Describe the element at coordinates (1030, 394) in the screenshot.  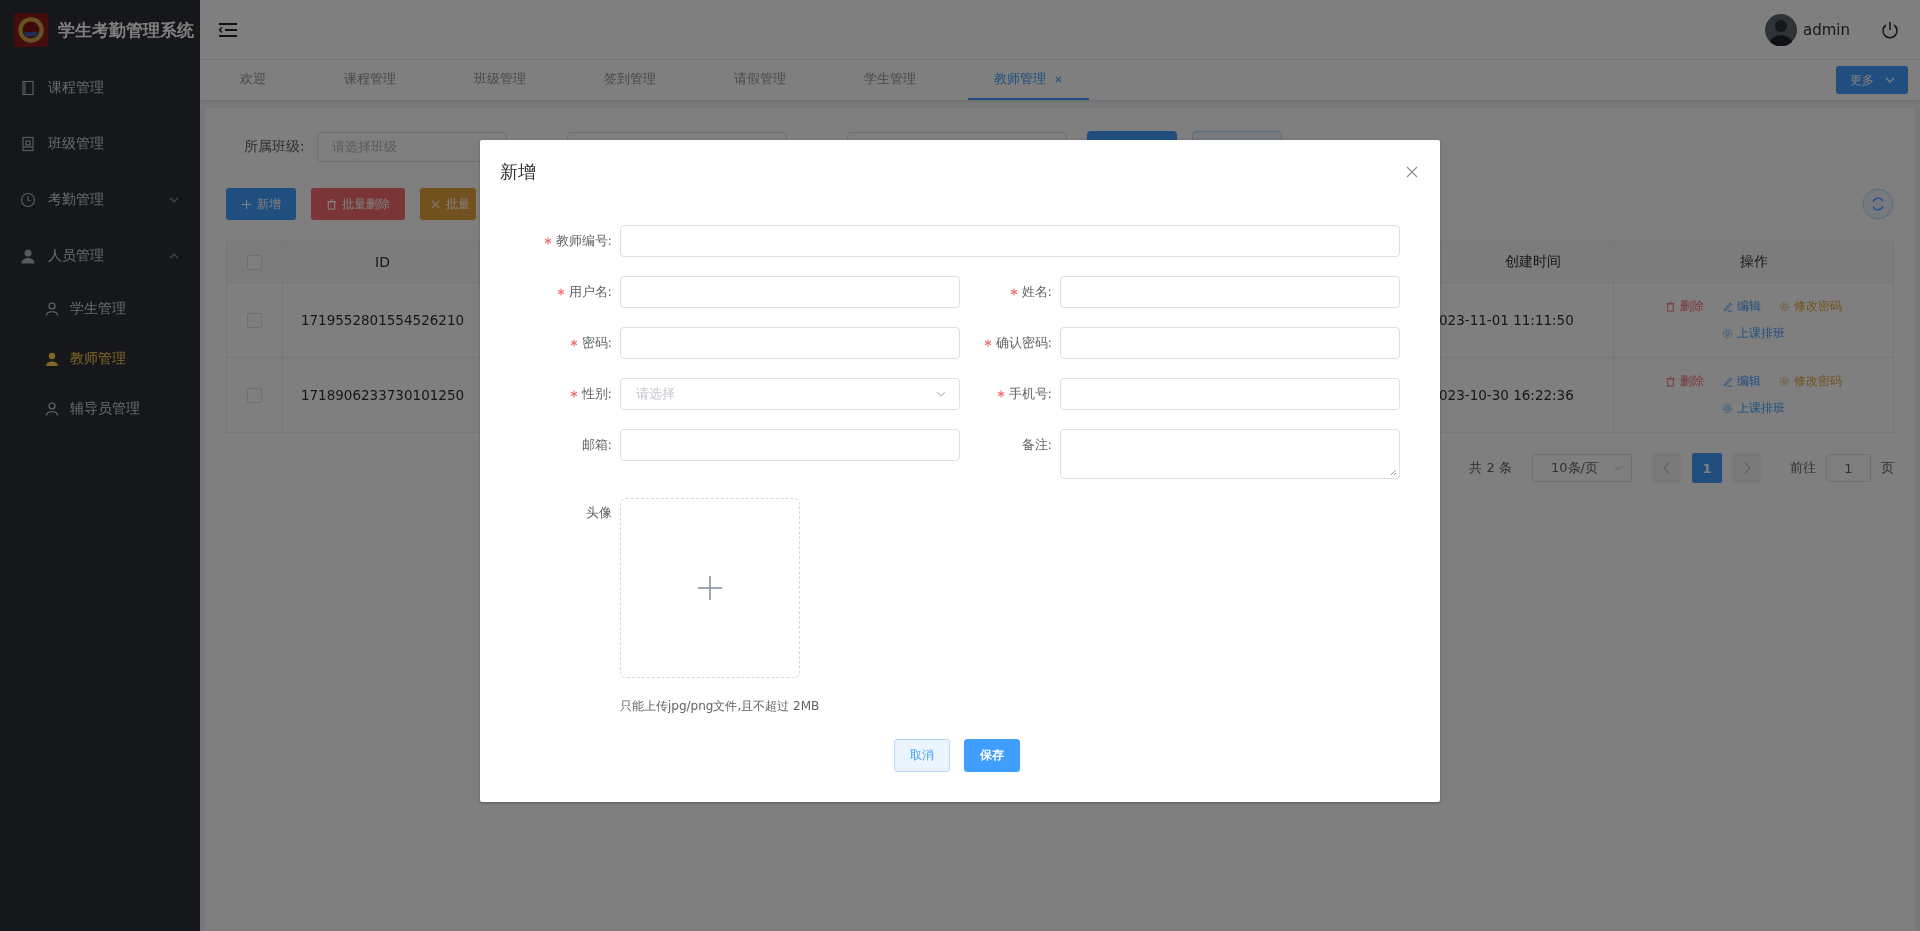
I see `field-label: 手机号:` at that location.